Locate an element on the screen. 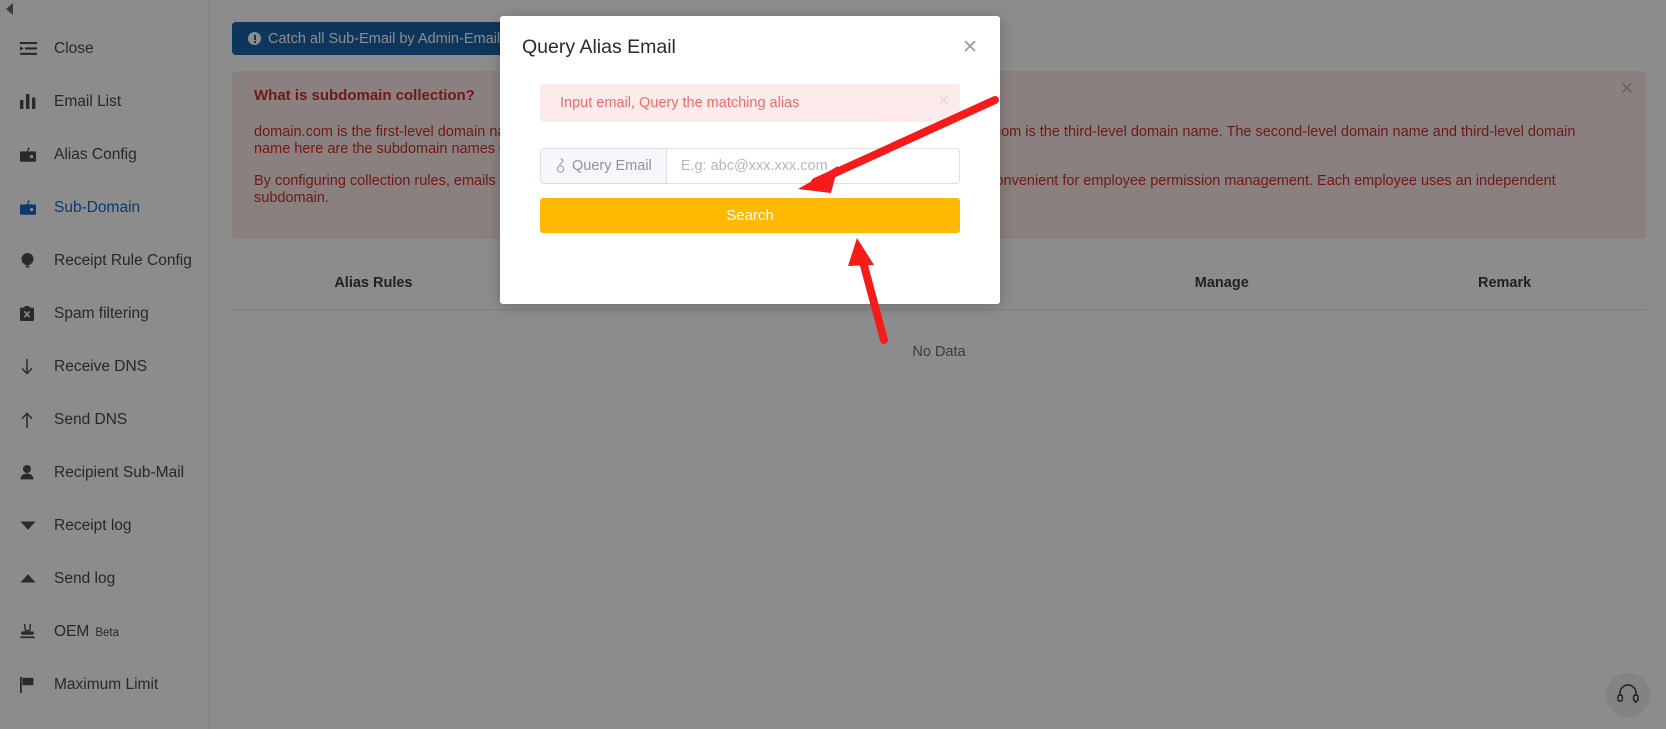  modal-header: Query Alias Email ✕ is located at coordinates (750, 37).